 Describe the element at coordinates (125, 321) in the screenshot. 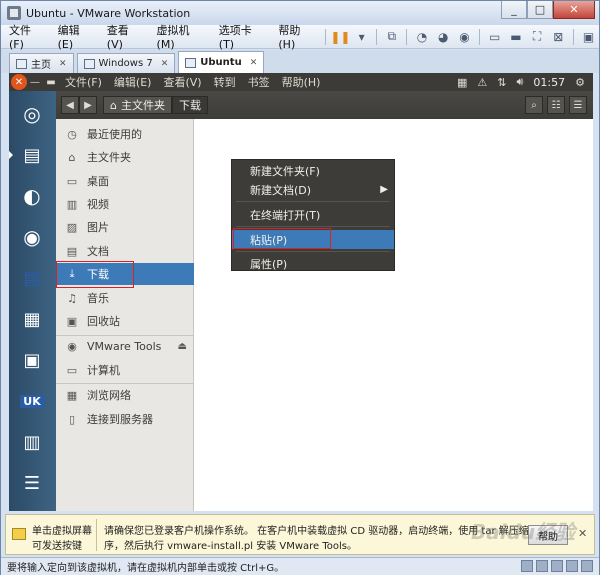

I see `sidebar-item-trash: ▣ 回收站` at that location.